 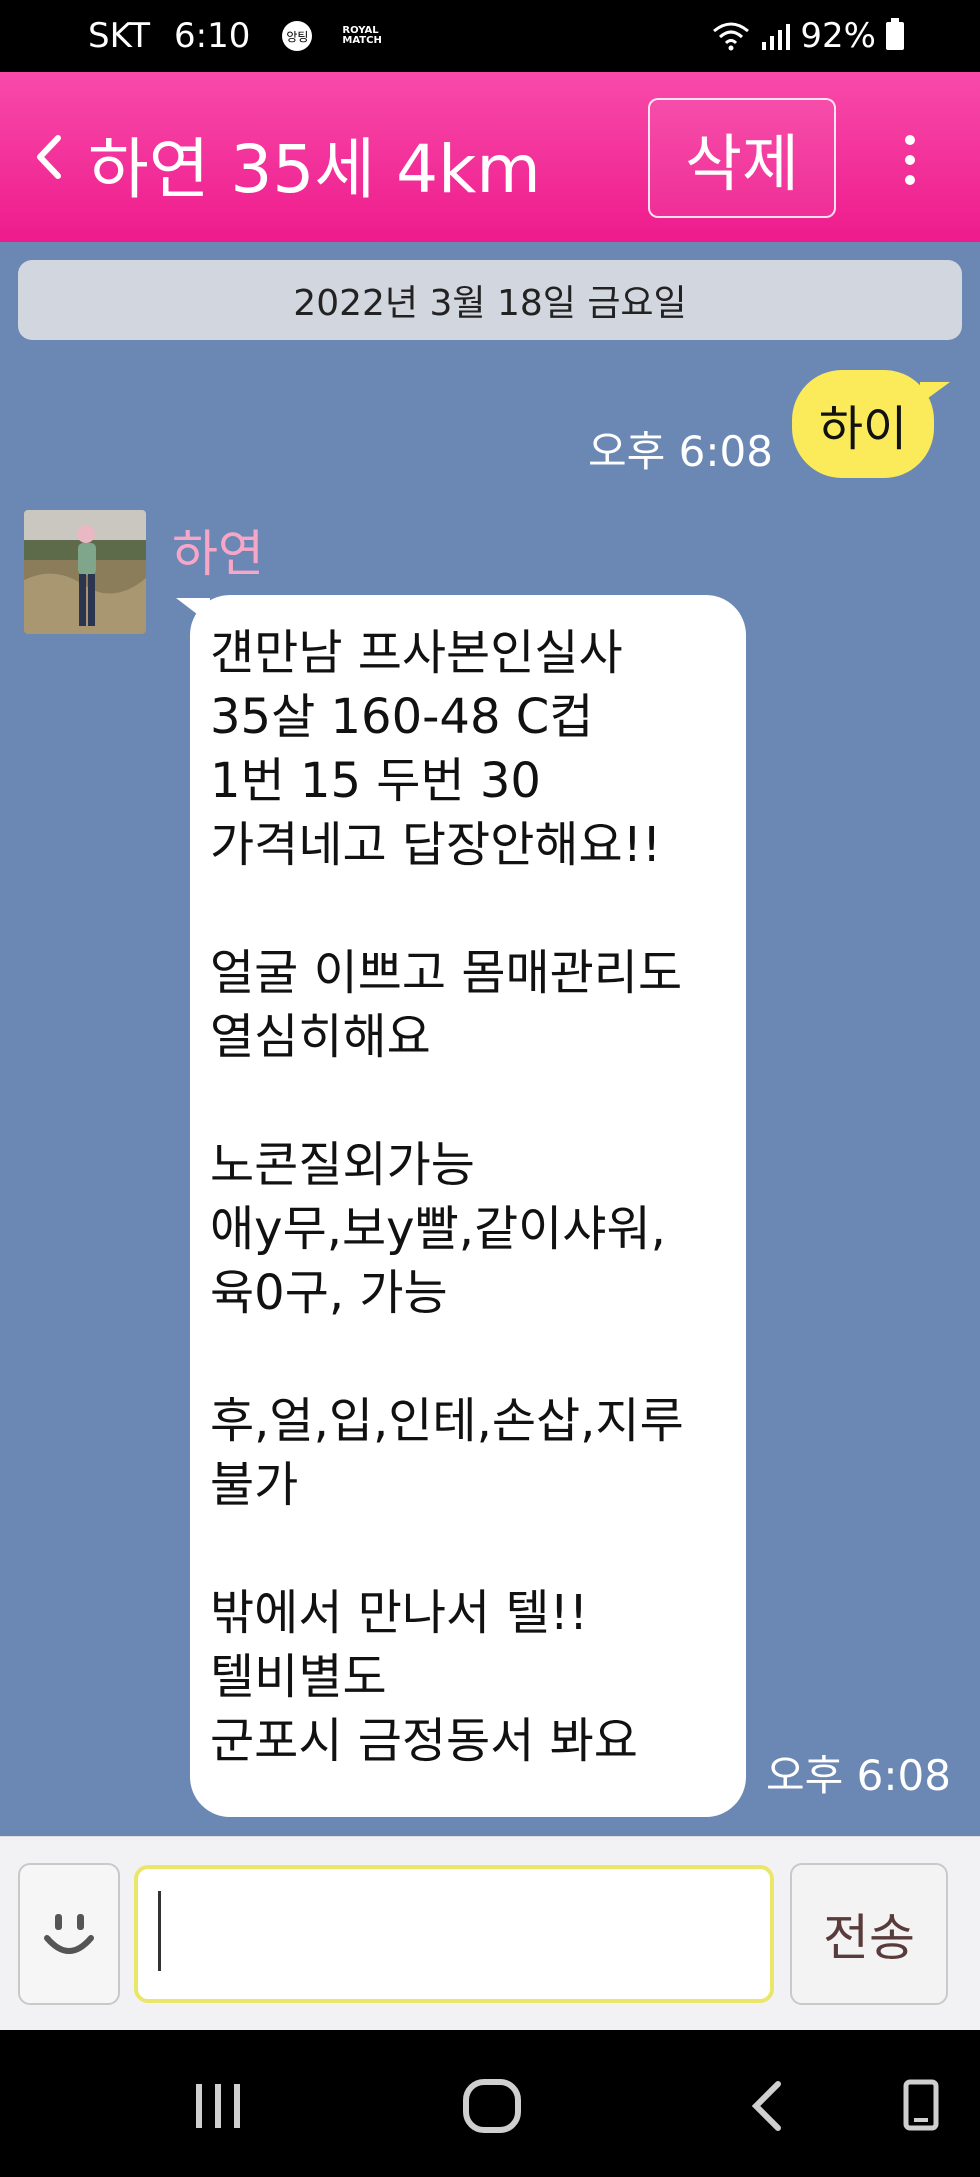 What do you see at coordinates (212, 36) in the screenshot?
I see `clock: 6:10` at bounding box center [212, 36].